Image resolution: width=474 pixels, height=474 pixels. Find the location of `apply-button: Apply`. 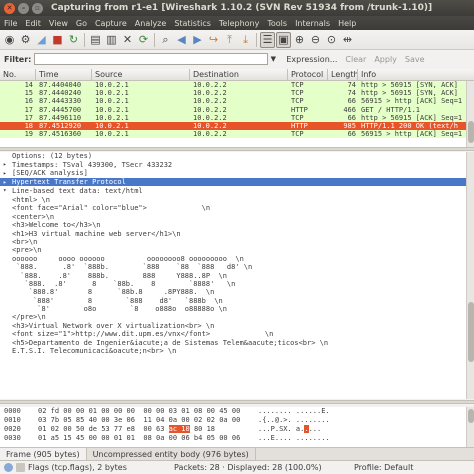

apply-button: Apply is located at coordinates (385, 59).